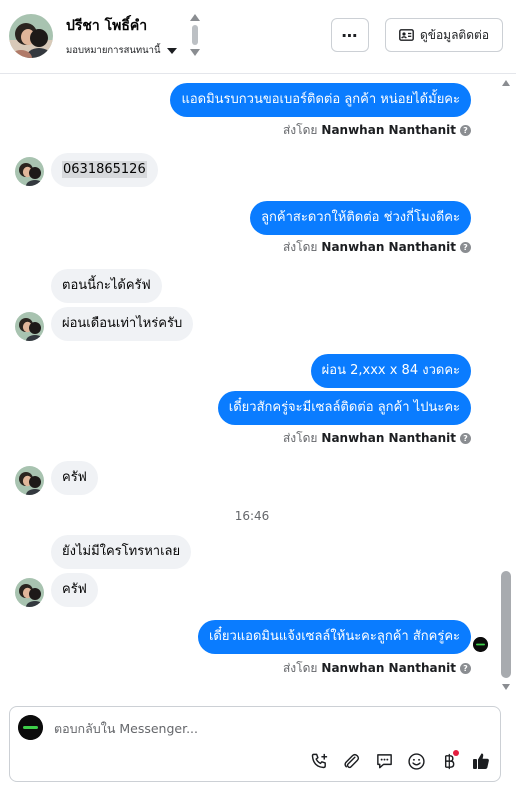 The image size is (516, 787). Describe the element at coordinates (171, 50) in the screenshot. I see `caret-down-icon` at that location.